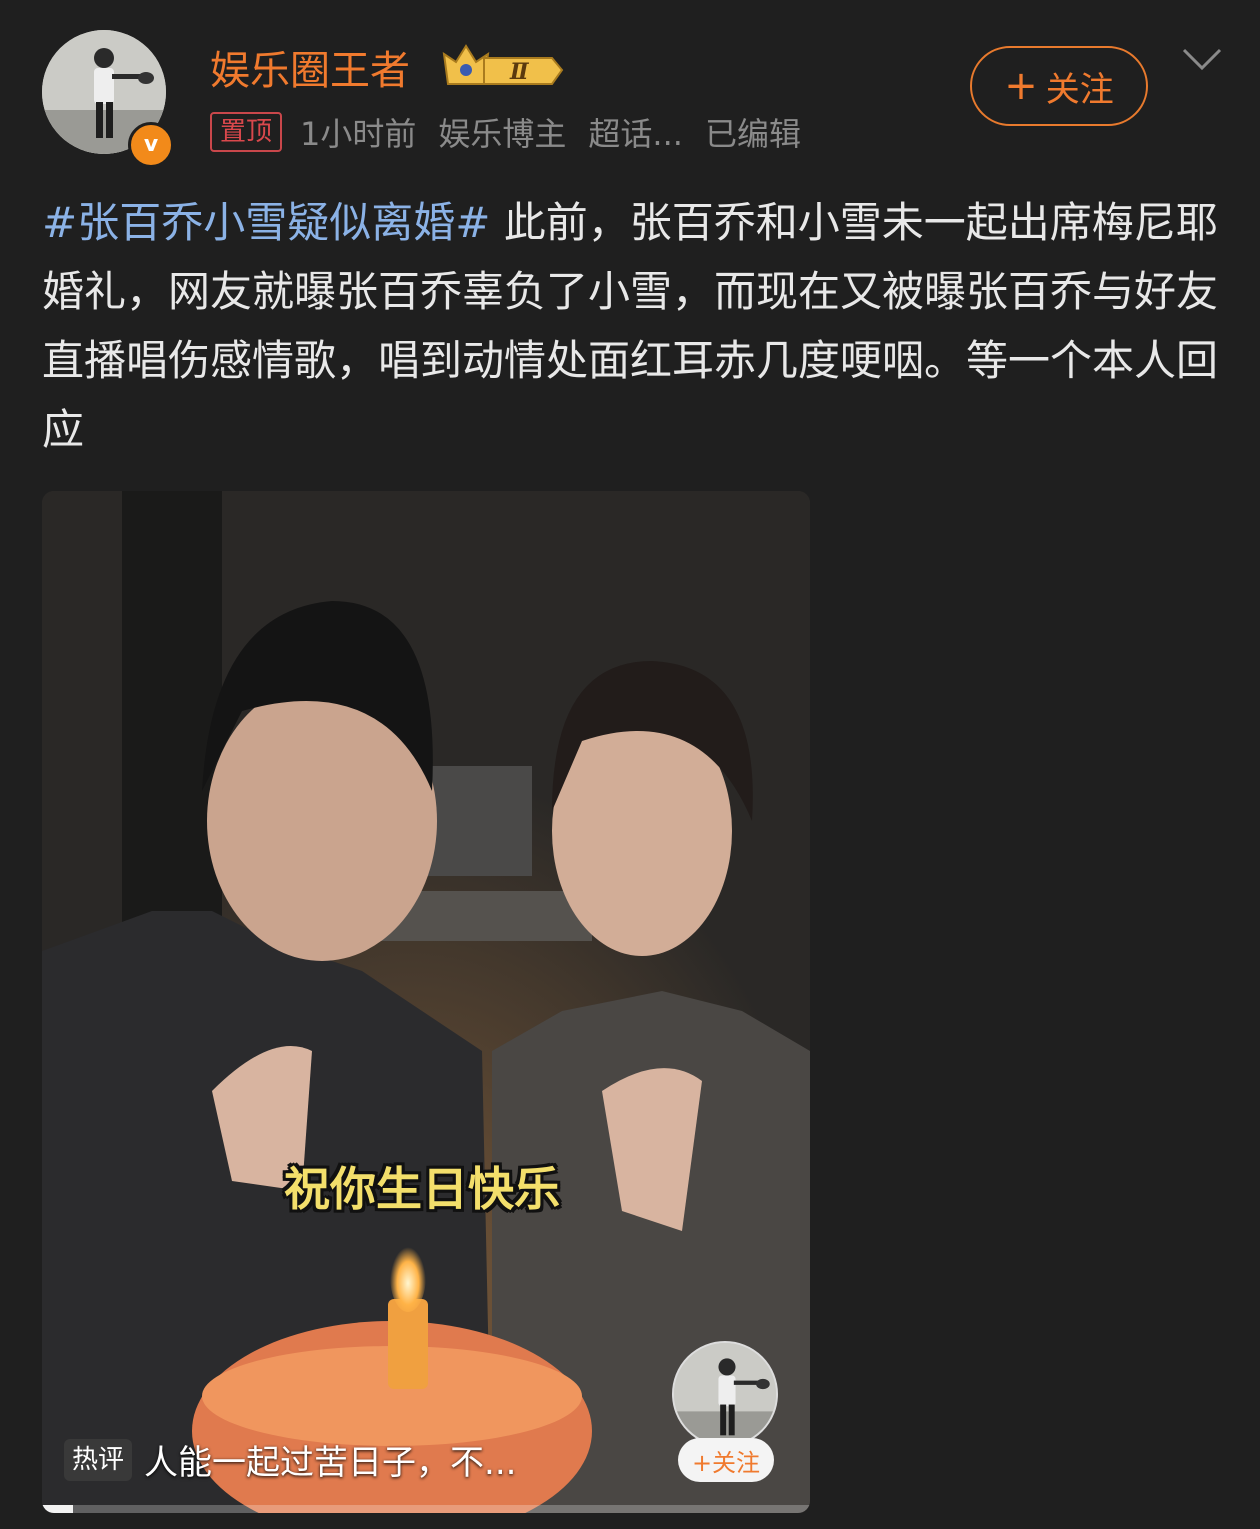 The image size is (1260, 1529). What do you see at coordinates (726, 1460) in the screenshot?
I see `video-follow-button: +关注` at bounding box center [726, 1460].